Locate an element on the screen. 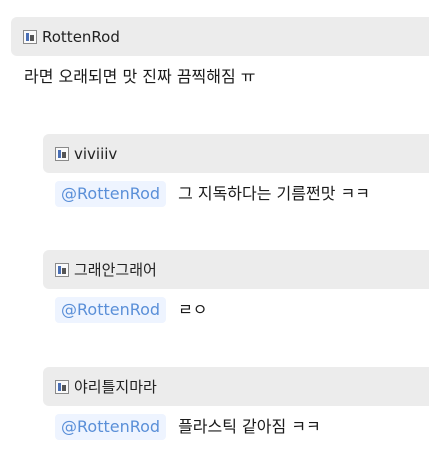 The height and width of the screenshot is (457, 429). reply-author-name: 야리틀지마라 is located at coordinates (115, 386).